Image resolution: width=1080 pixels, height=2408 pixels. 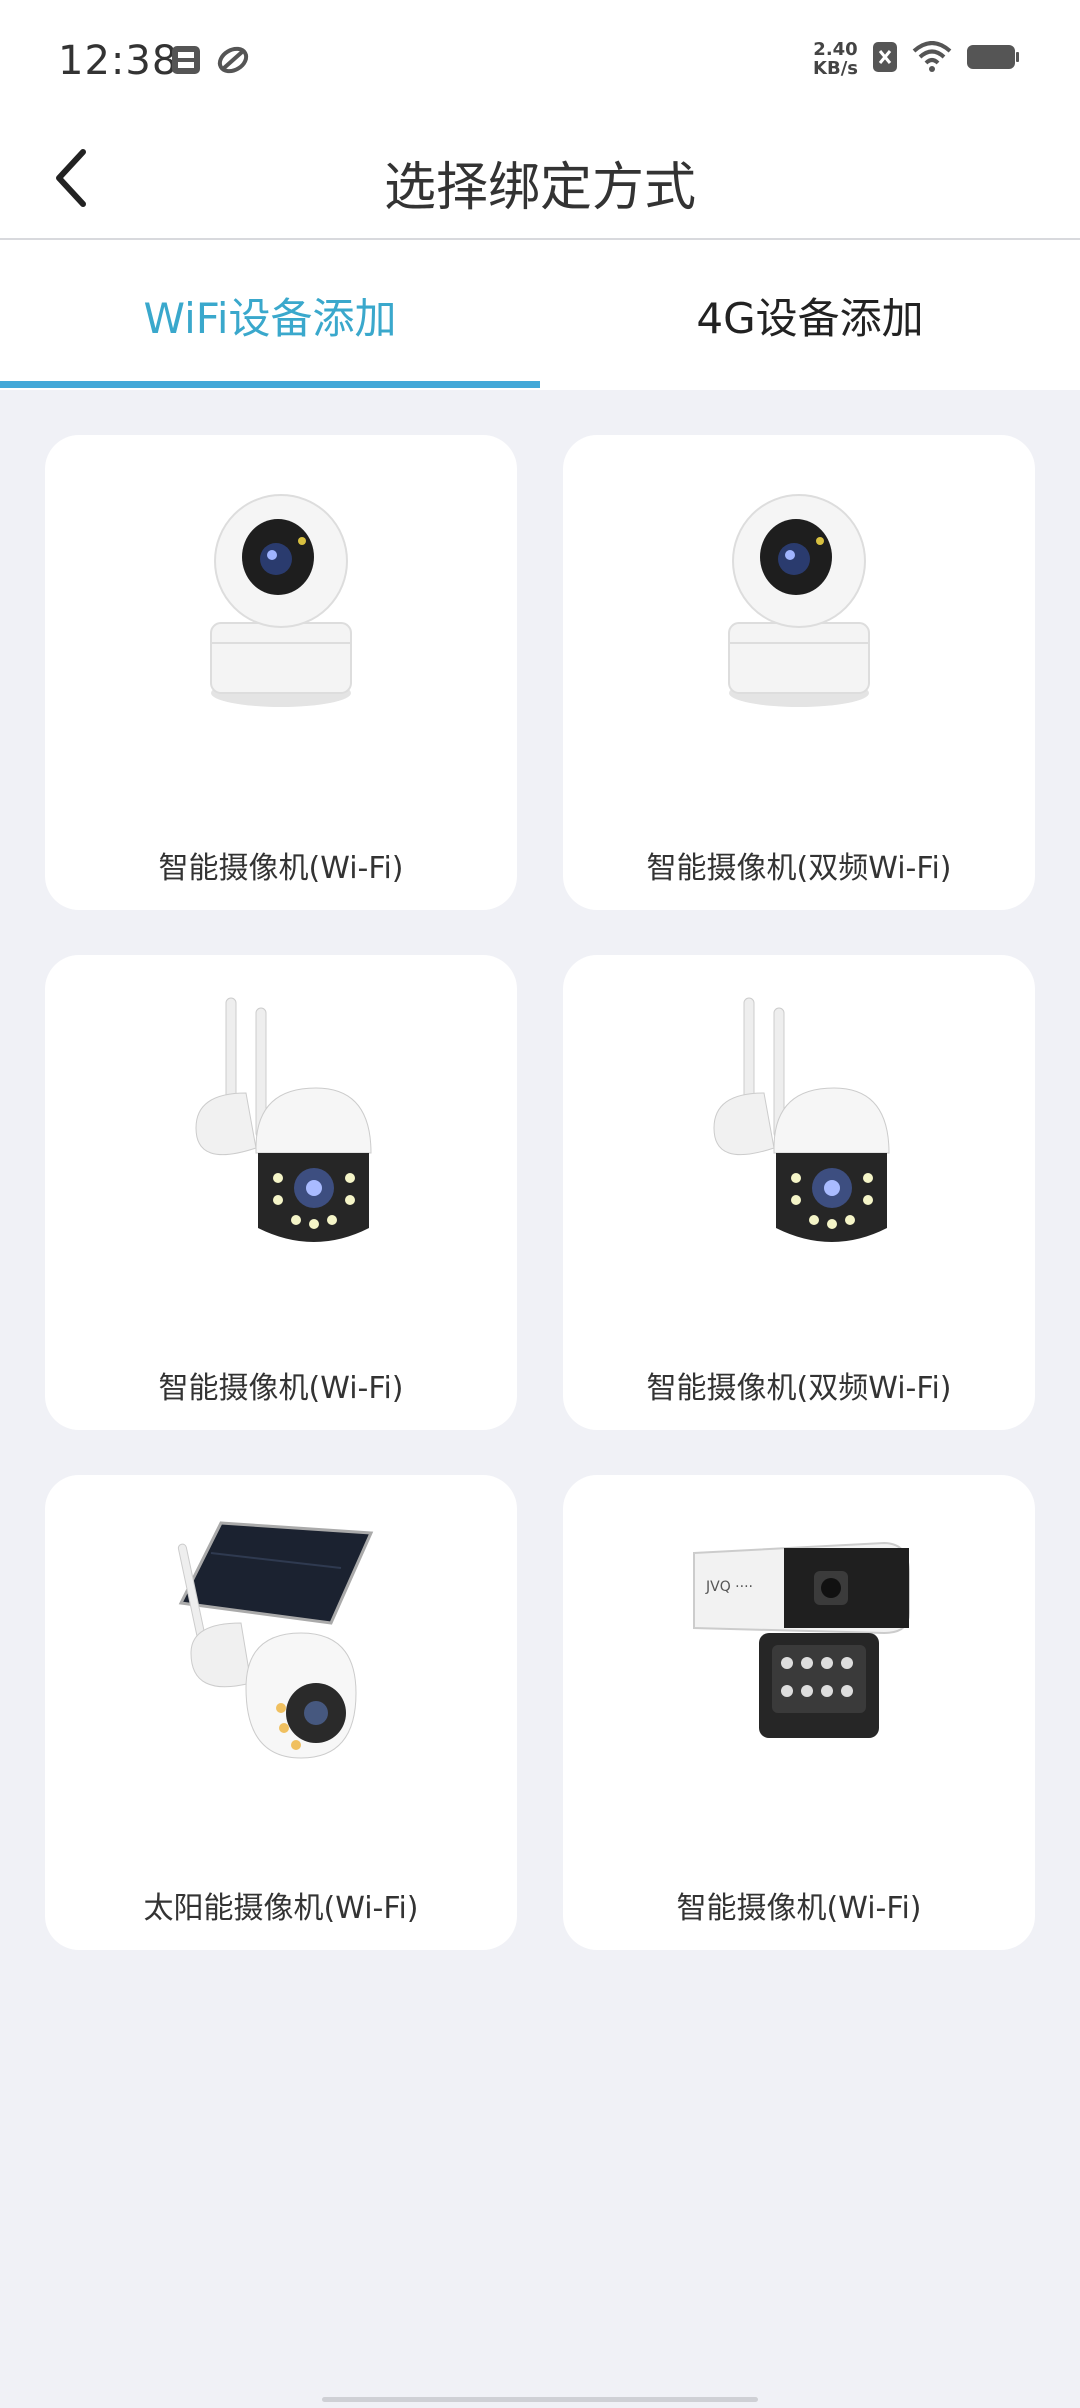 I want to click on tab-bar: WiFi设备添加 4G设备添加, so click(x=540, y=315).